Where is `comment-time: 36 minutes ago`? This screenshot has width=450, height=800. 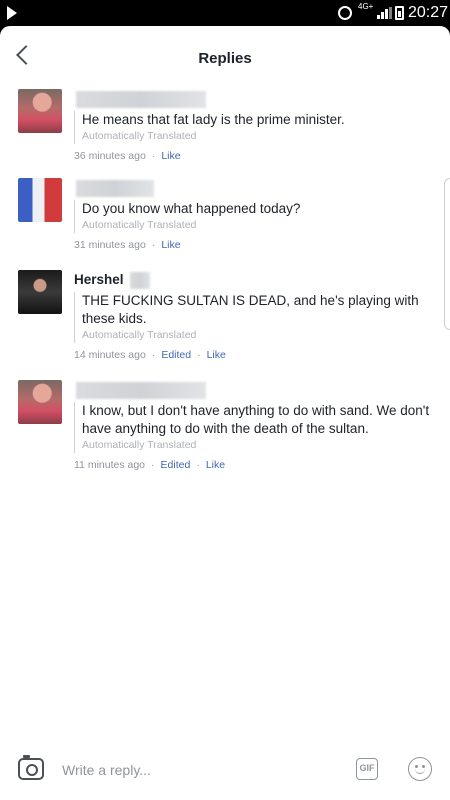 comment-time: 36 minutes ago is located at coordinates (110, 156).